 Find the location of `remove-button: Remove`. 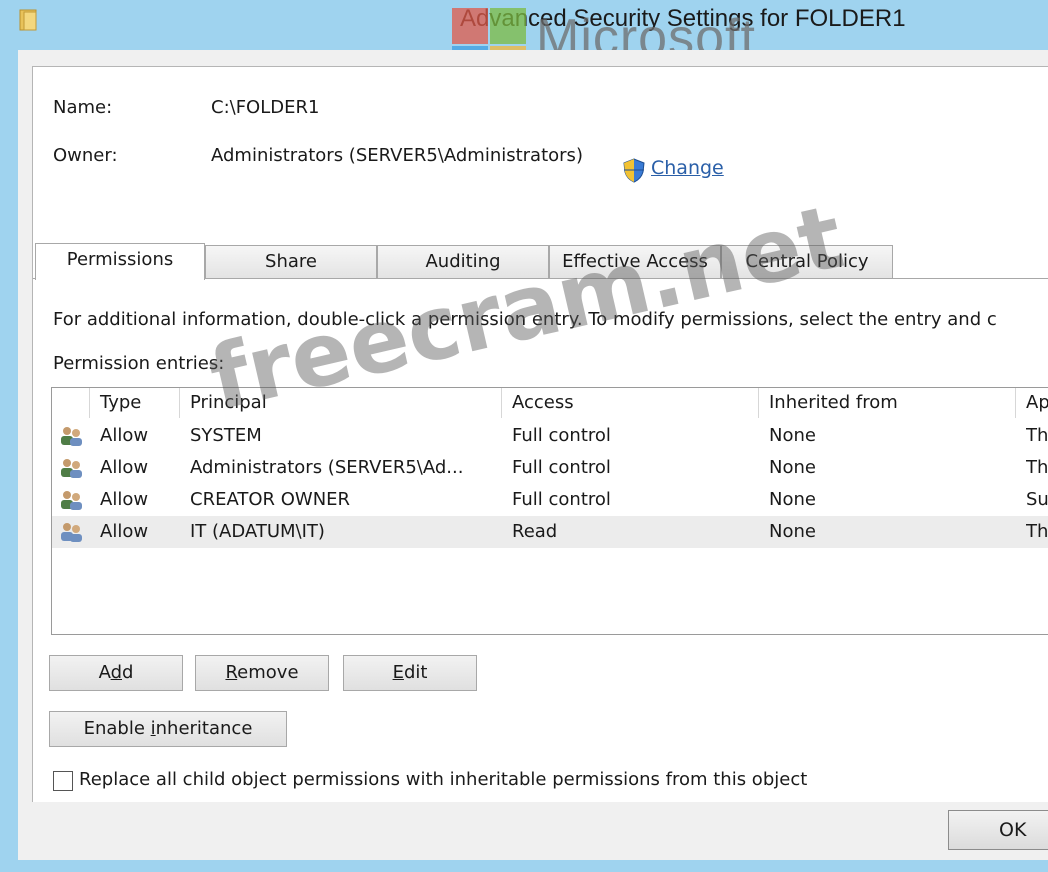

remove-button: Remove is located at coordinates (262, 673).